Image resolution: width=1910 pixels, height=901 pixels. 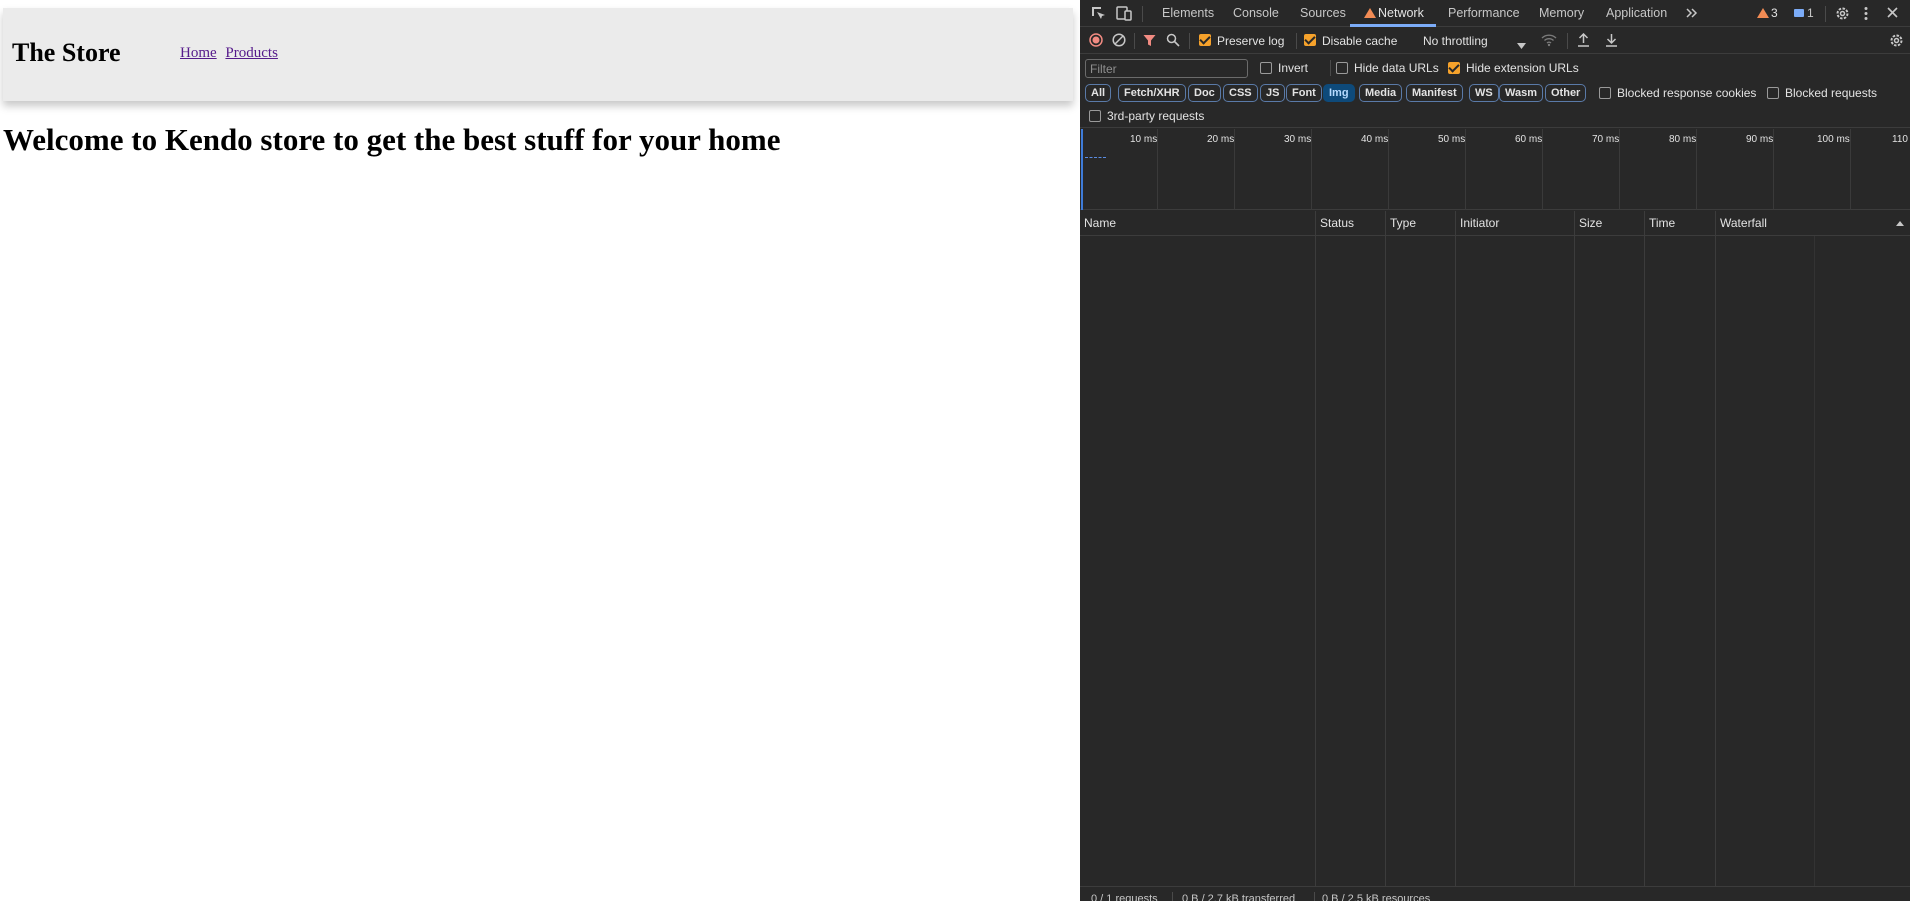 What do you see at coordinates (1434, 93) in the screenshot?
I see `type-chip-manifest: Manifest` at bounding box center [1434, 93].